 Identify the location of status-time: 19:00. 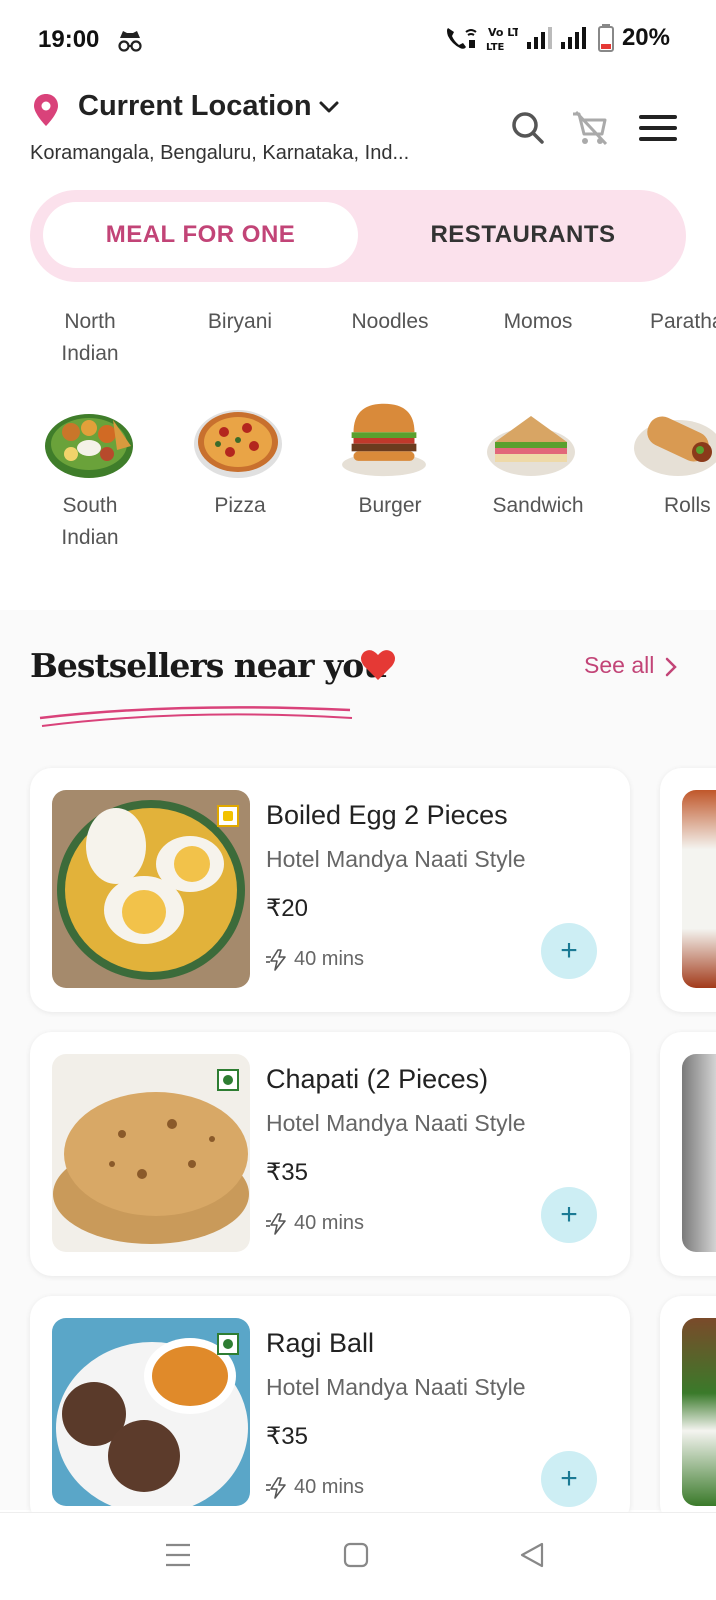
(69, 39).